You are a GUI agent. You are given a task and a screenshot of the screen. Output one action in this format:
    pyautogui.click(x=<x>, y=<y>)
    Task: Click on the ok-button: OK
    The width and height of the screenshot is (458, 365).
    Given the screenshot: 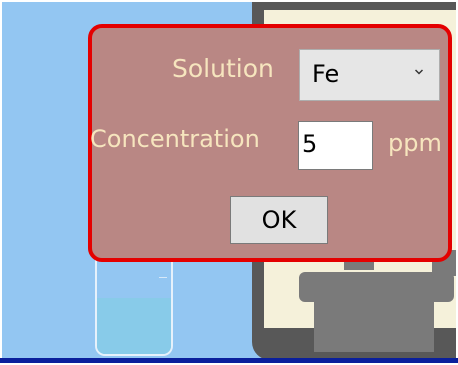 What is the action you would take?
    pyautogui.click(x=279, y=220)
    